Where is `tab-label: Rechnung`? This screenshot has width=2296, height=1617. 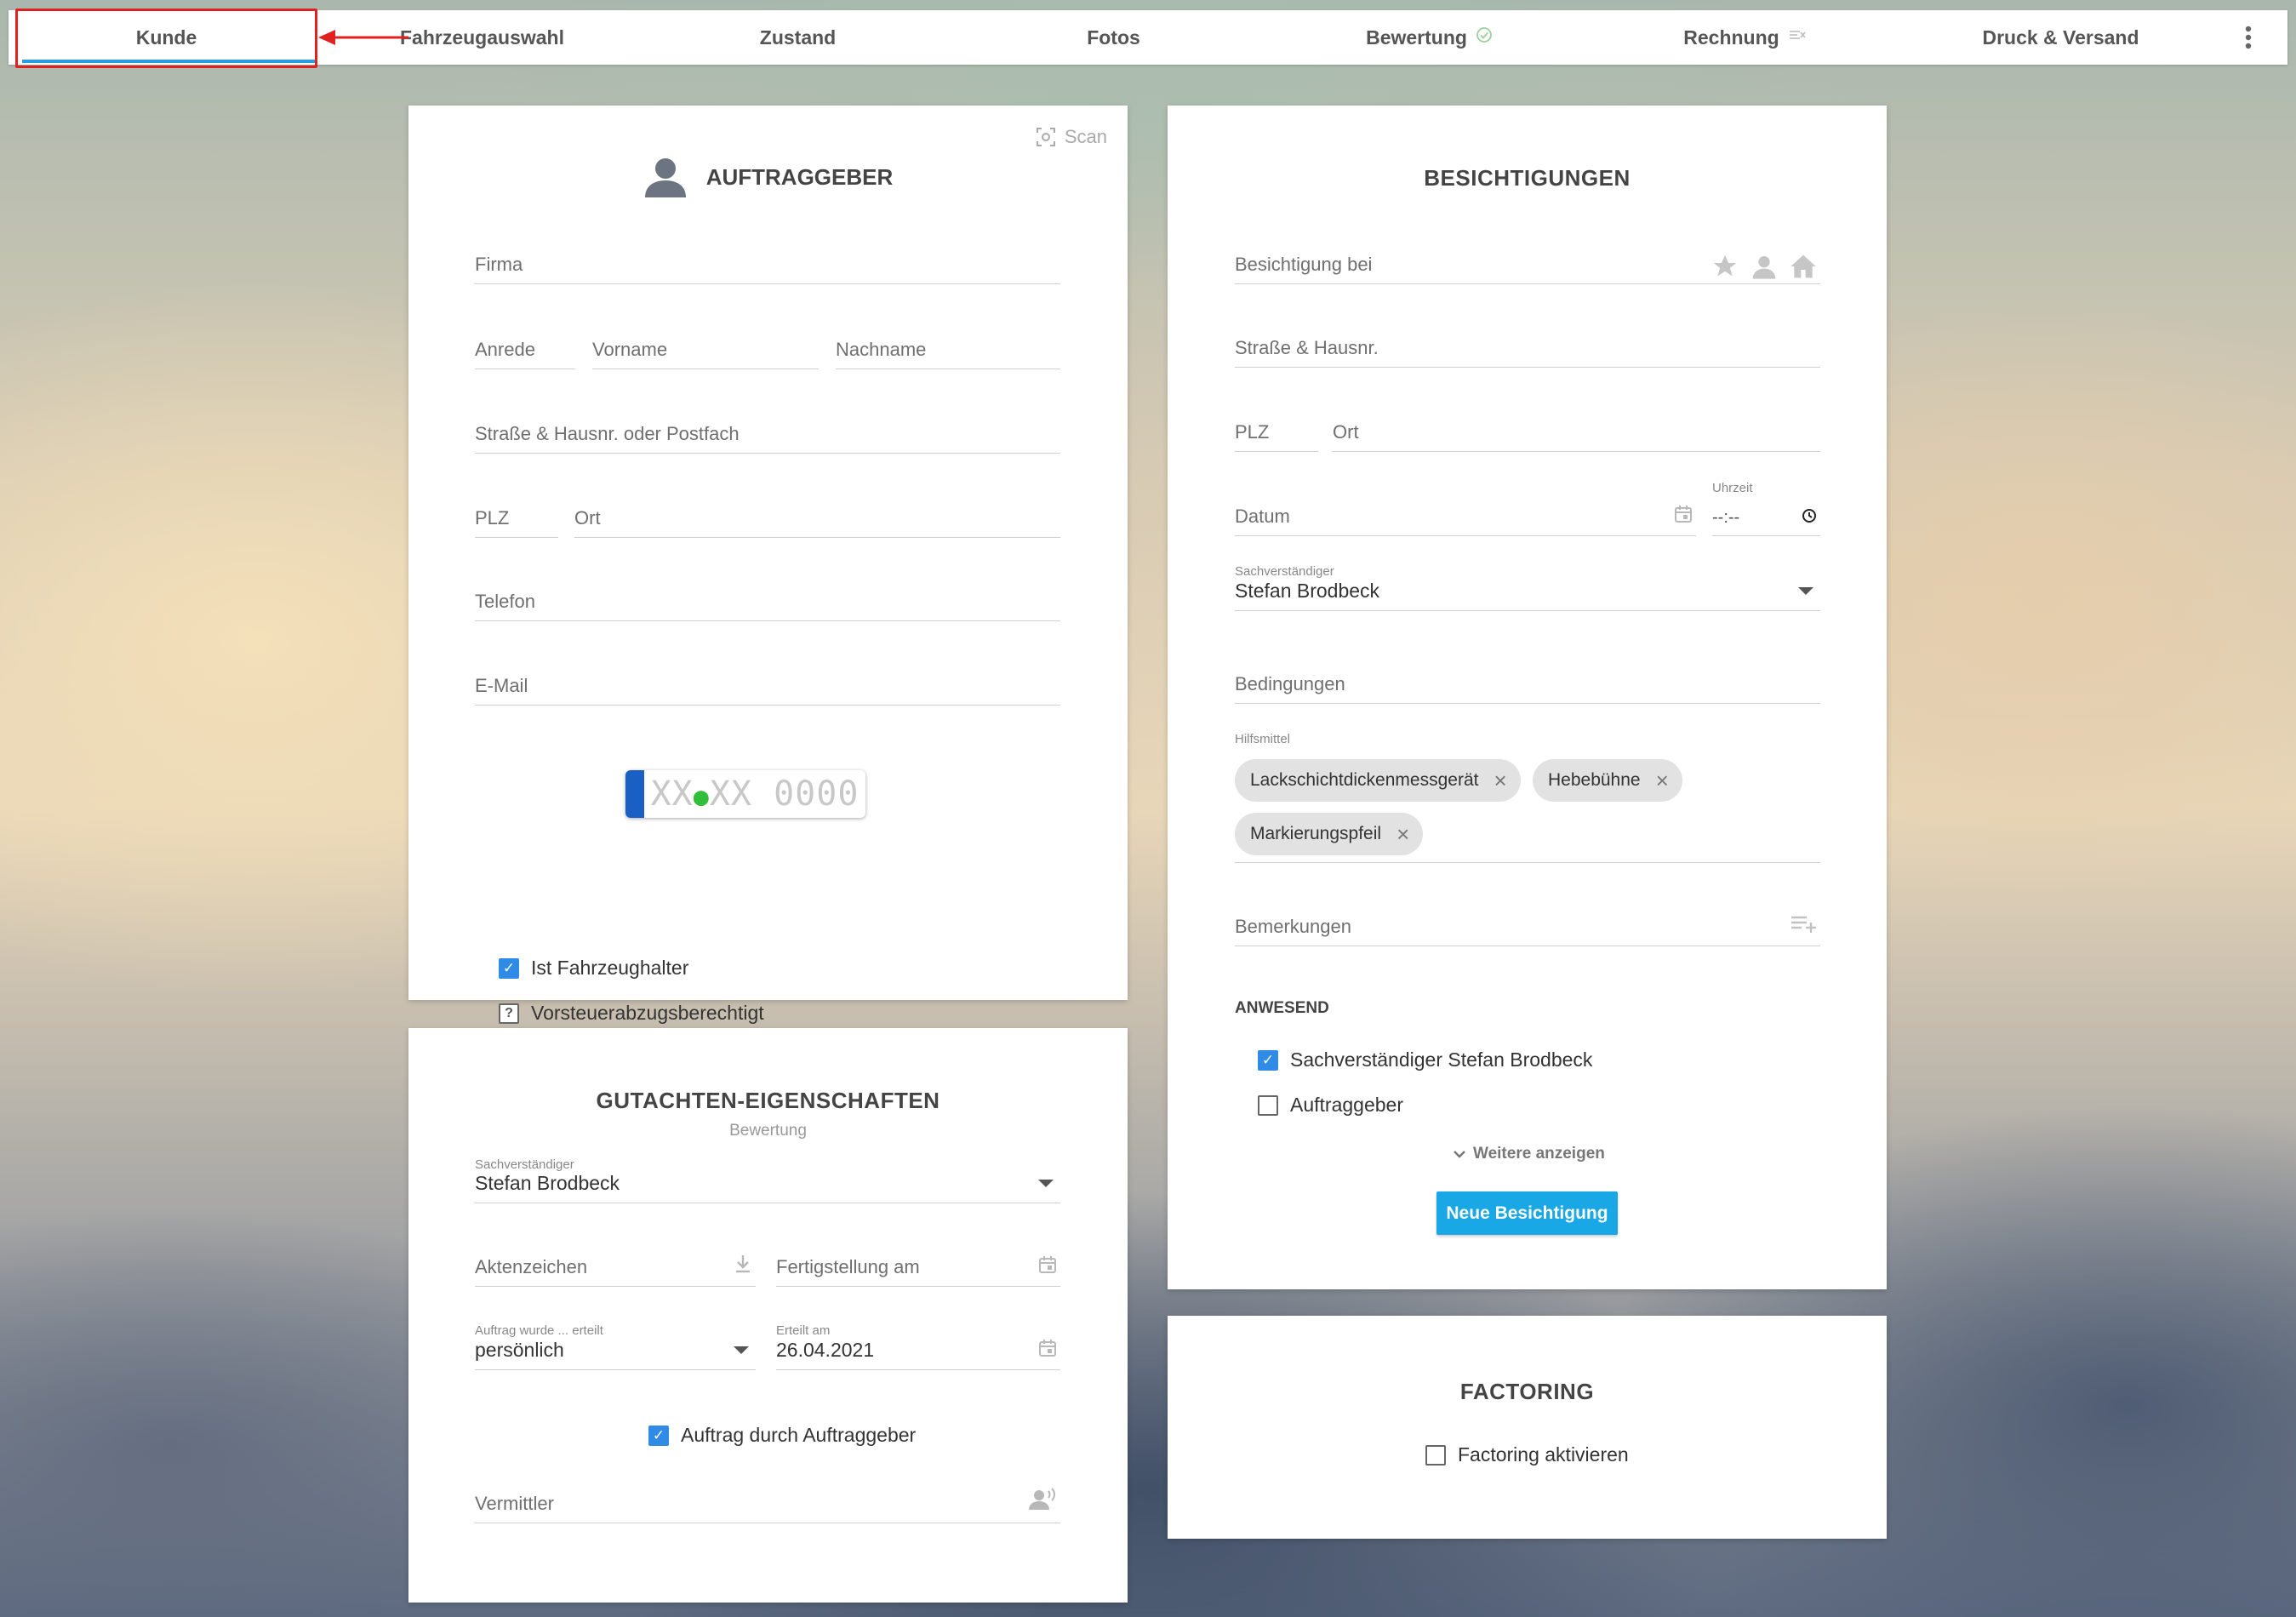 tab-label: Rechnung is located at coordinates (1731, 38).